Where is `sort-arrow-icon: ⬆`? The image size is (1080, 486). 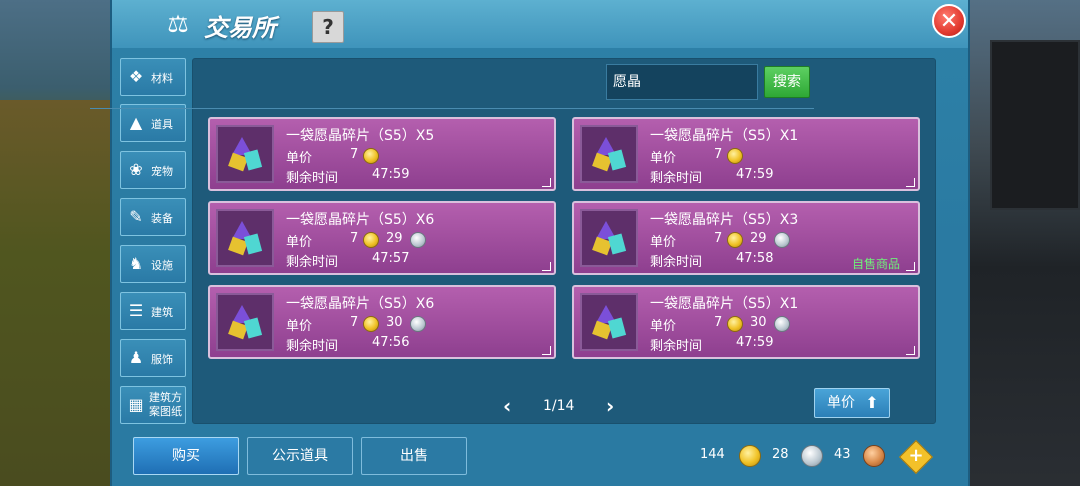 sort-arrow-icon: ⬆ is located at coordinates (872, 402).